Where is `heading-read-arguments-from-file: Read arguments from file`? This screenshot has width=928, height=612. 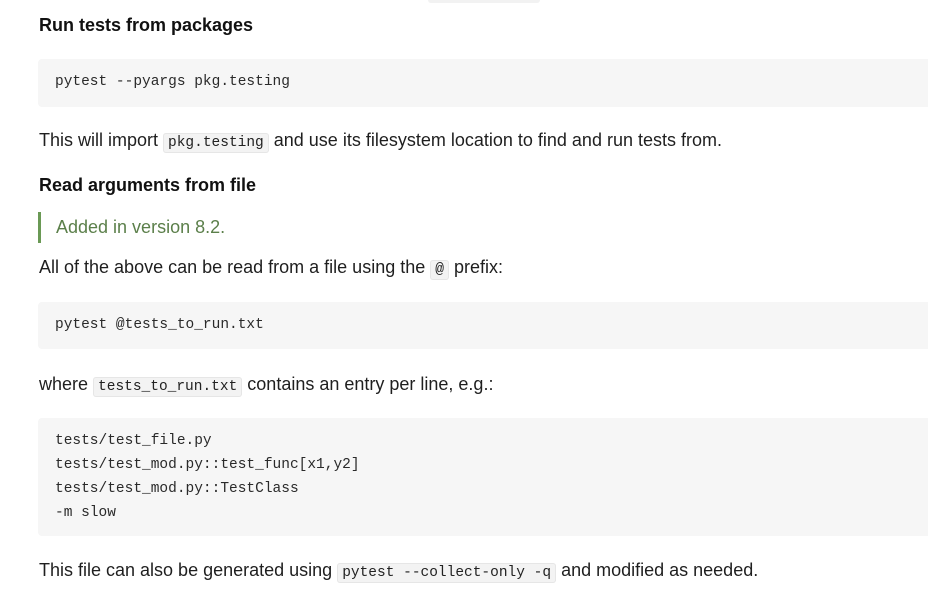 heading-read-arguments-from-file: Read arguments from file is located at coordinates (148, 185).